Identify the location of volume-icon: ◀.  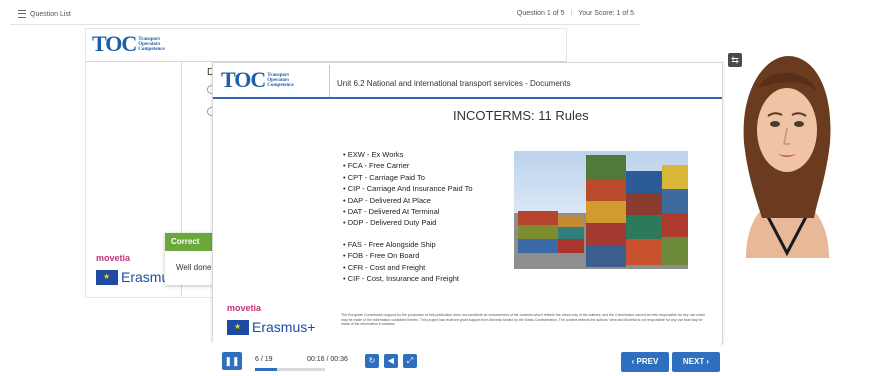
(391, 360).